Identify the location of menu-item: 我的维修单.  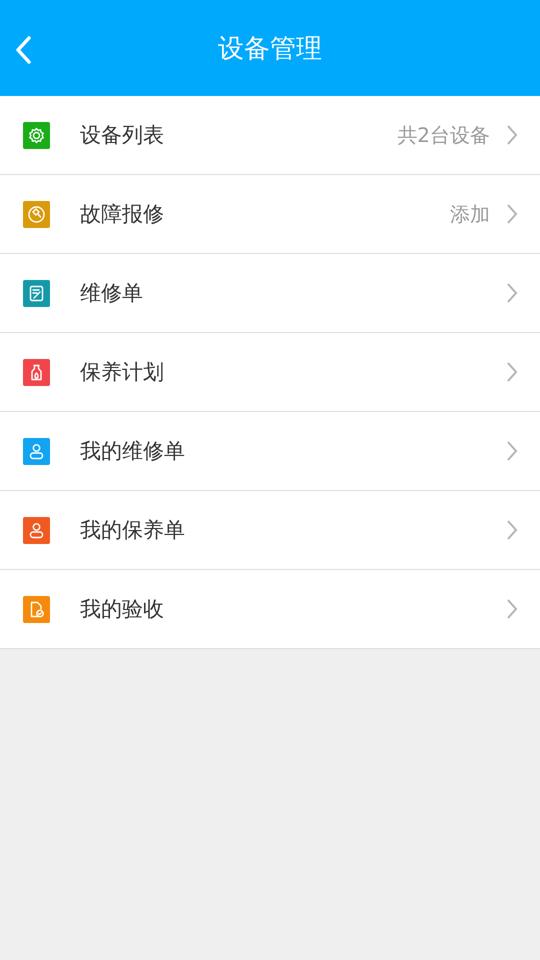
(270, 451).